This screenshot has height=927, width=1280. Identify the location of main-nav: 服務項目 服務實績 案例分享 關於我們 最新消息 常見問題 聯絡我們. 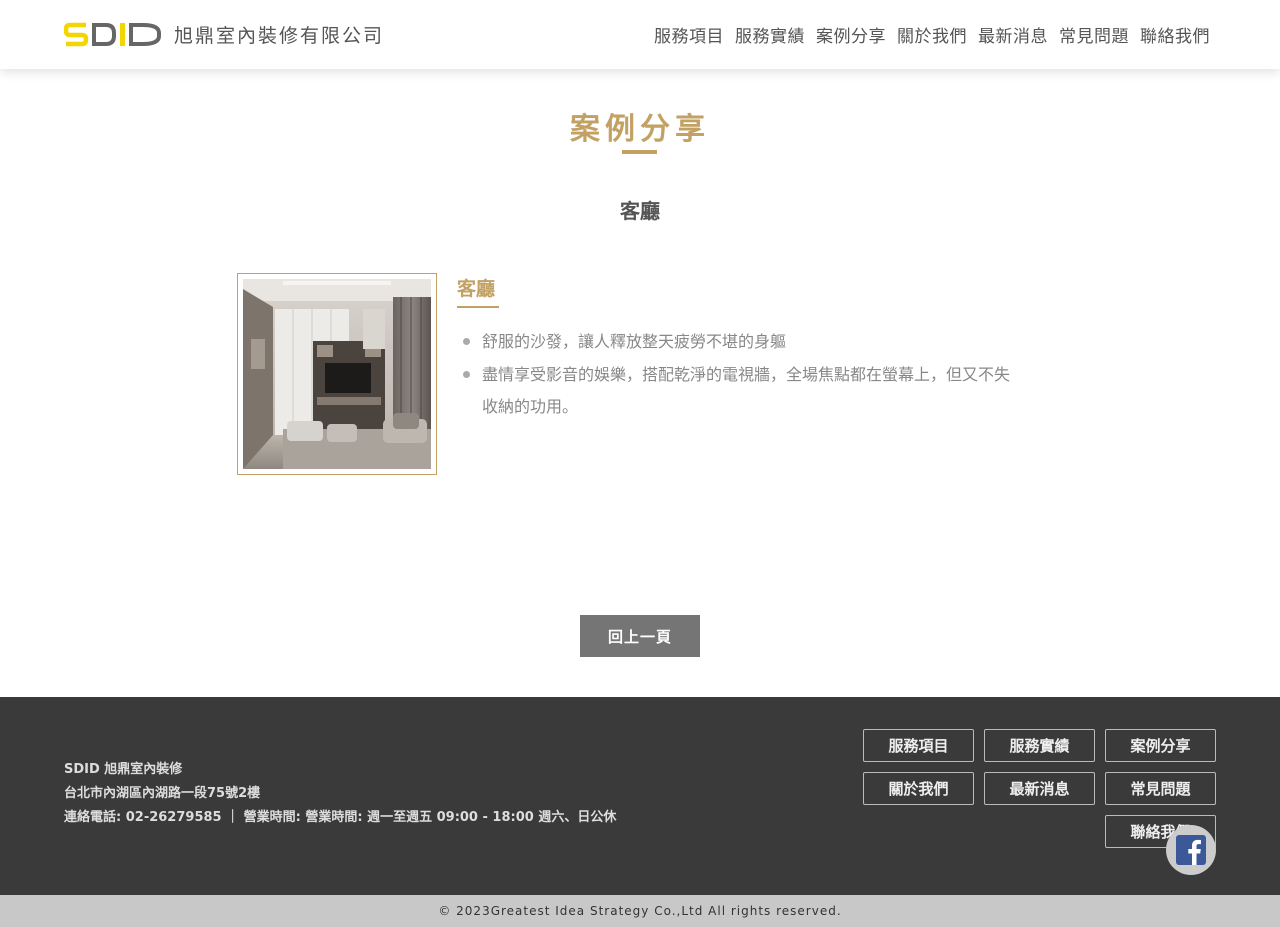
(926, 34).